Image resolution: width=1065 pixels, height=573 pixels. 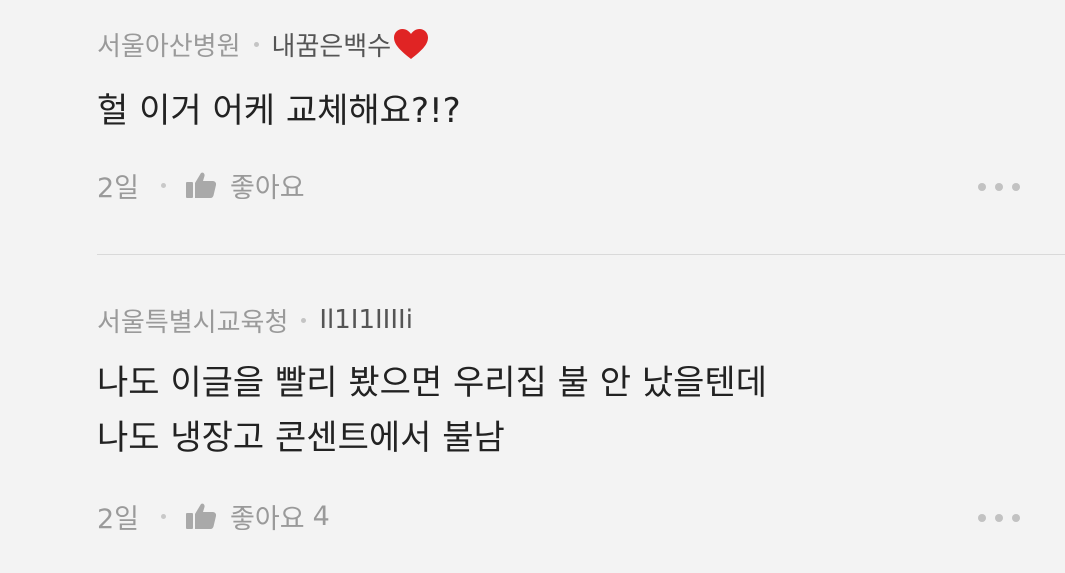 I want to click on comment-footer: 2일 좋아요, so click(x=558, y=185).